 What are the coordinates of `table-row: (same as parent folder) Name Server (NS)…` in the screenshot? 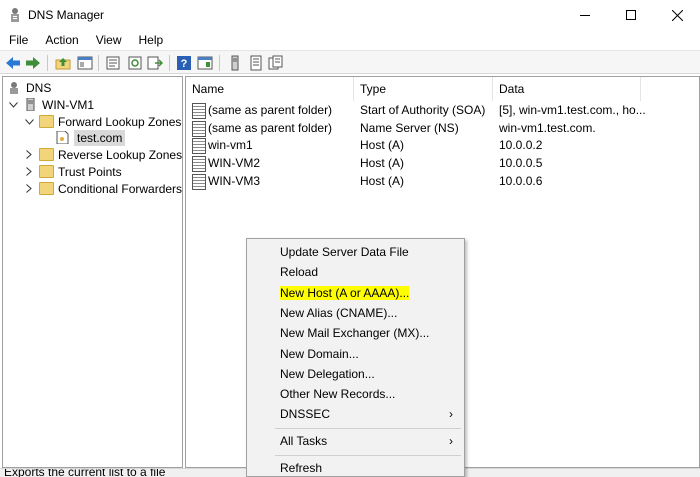 It's located at (442, 129).